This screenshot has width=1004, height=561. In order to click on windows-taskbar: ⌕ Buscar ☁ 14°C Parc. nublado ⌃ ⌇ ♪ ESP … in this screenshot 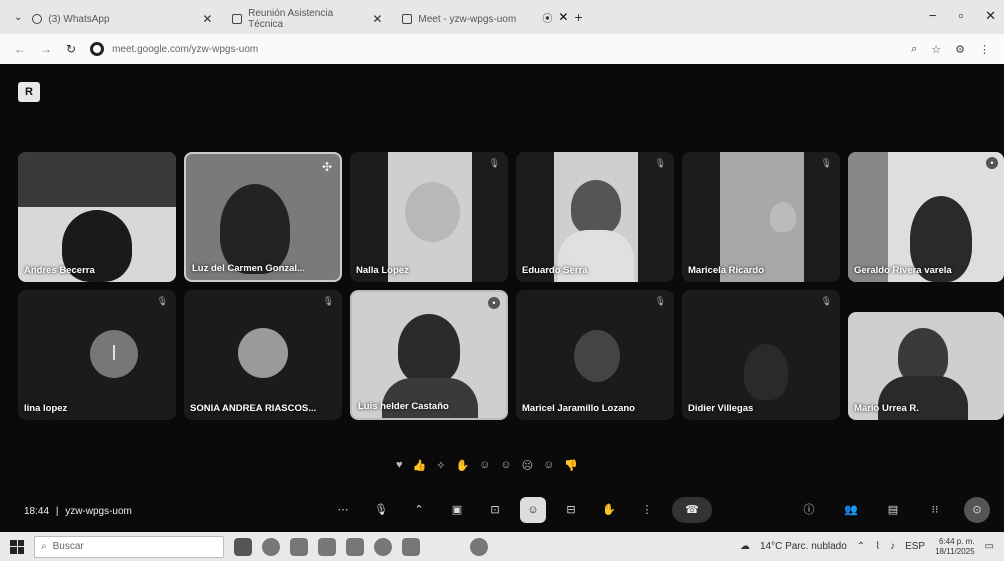, I will do `click(502, 546)`.